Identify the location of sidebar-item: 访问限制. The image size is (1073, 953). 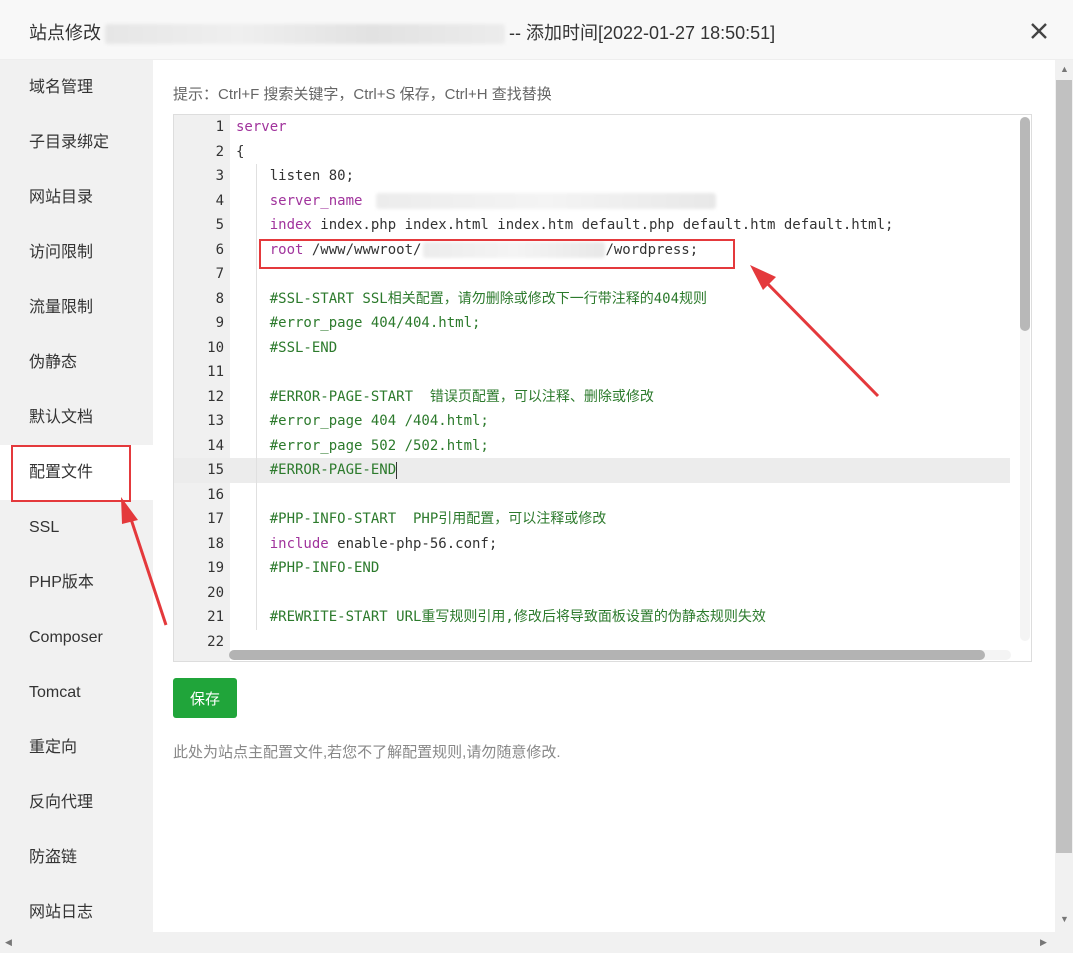
(76, 252).